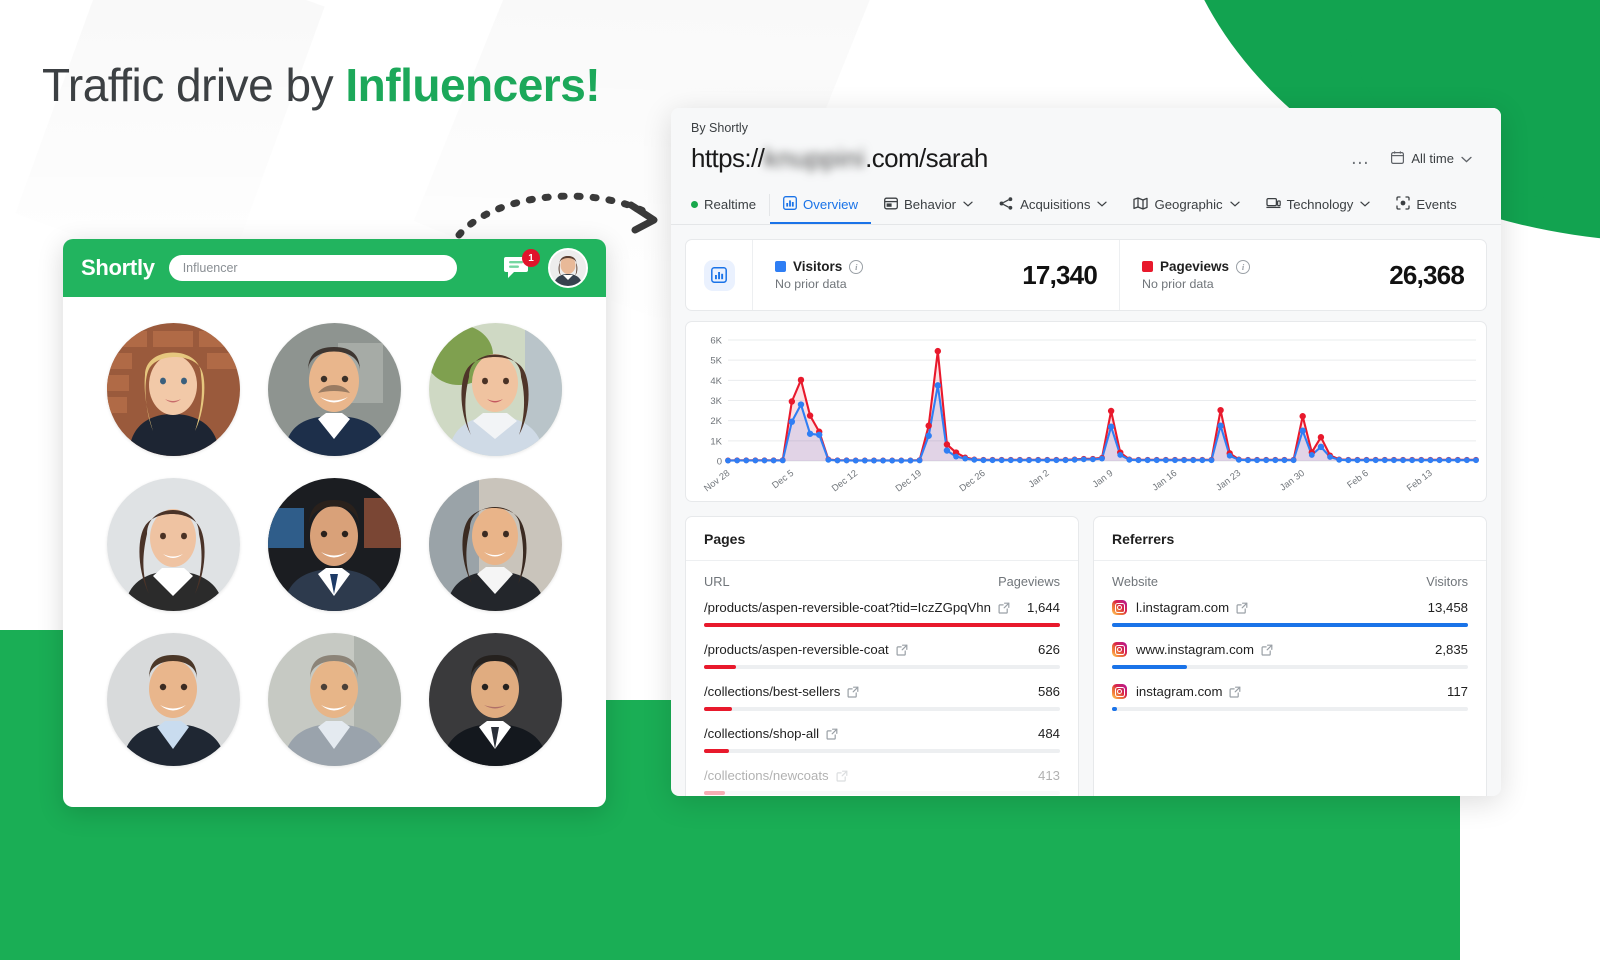 This screenshot has width=1600, height=960. What do you see at coordinates (1357, 479) in the screenshot?
I see `svg-text: Feb 6` at bounding box center [1357, 479].